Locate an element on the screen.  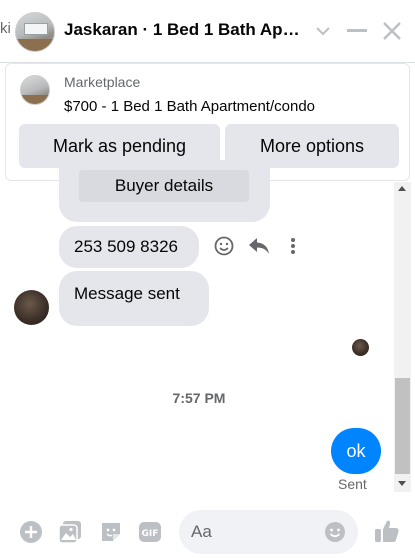
message-sent-bubble: Message sent is located at coordinates (134, 298).